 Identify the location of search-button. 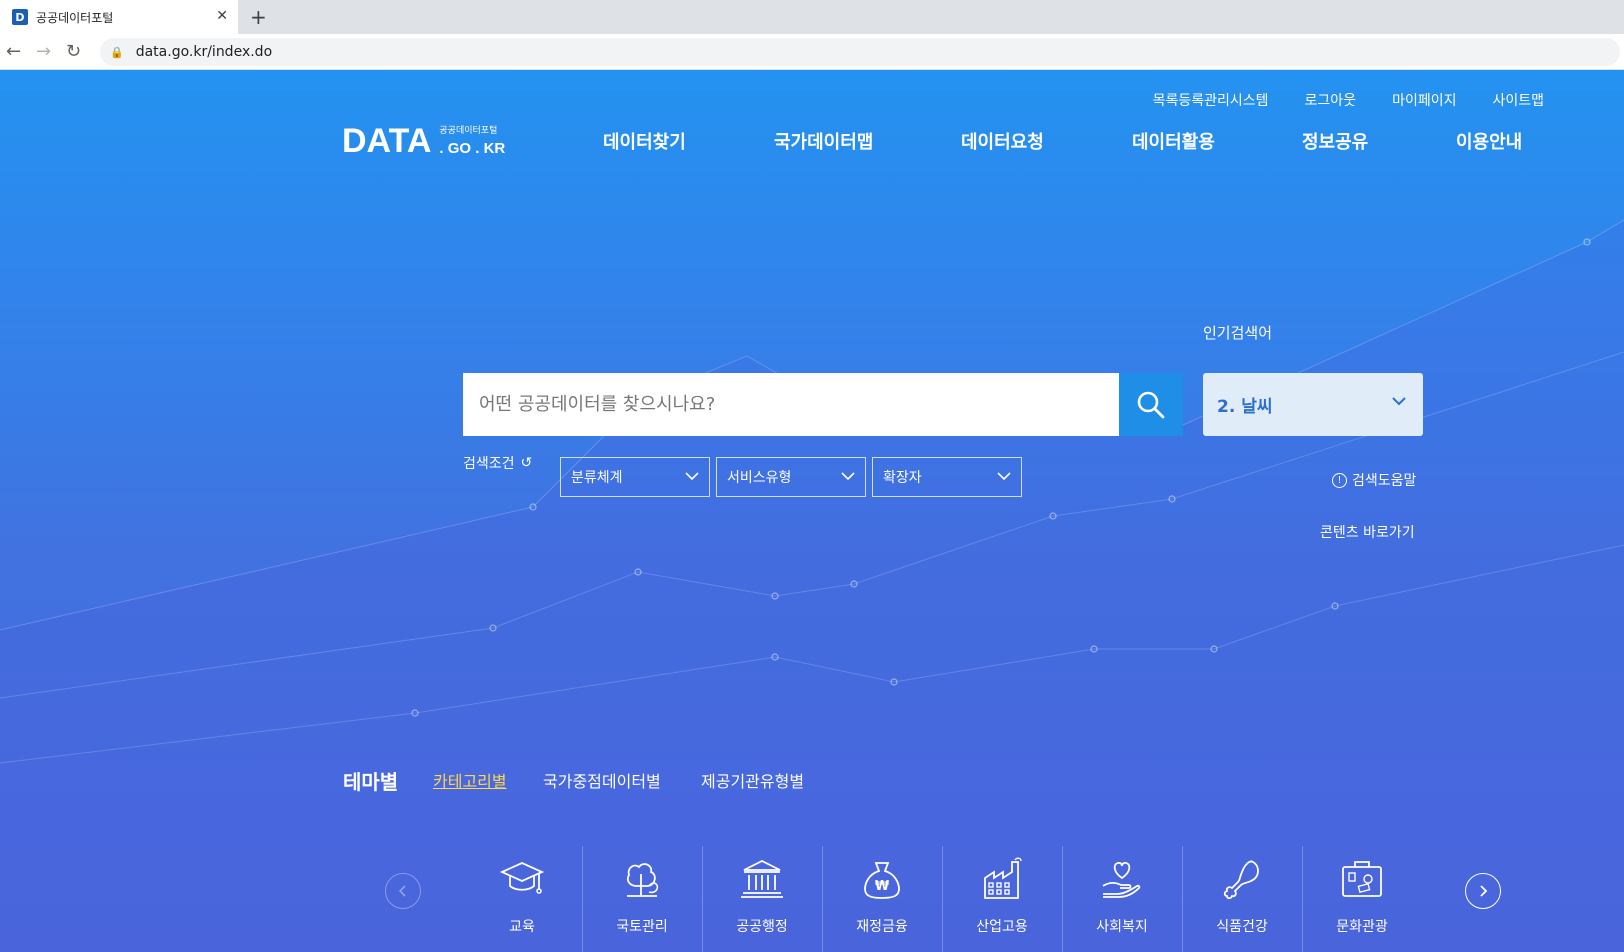
(1151, 404).